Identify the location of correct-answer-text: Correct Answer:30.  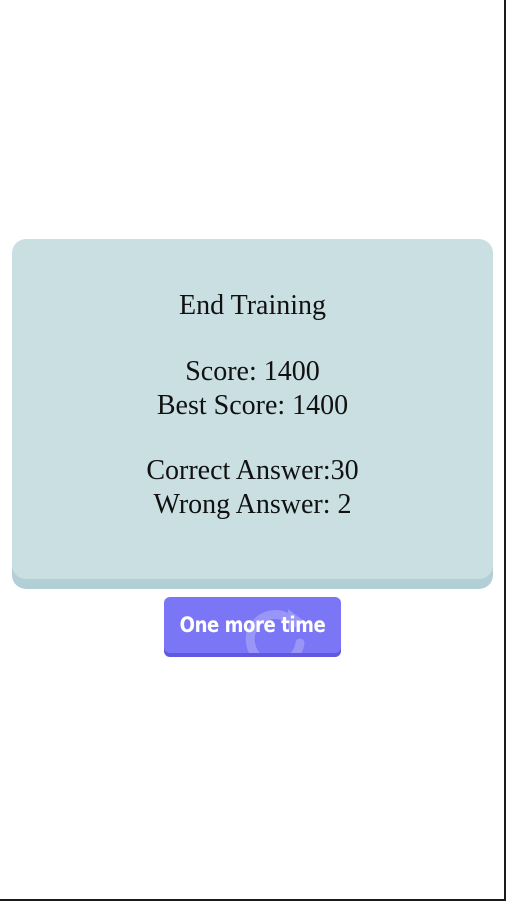
(252, 470).